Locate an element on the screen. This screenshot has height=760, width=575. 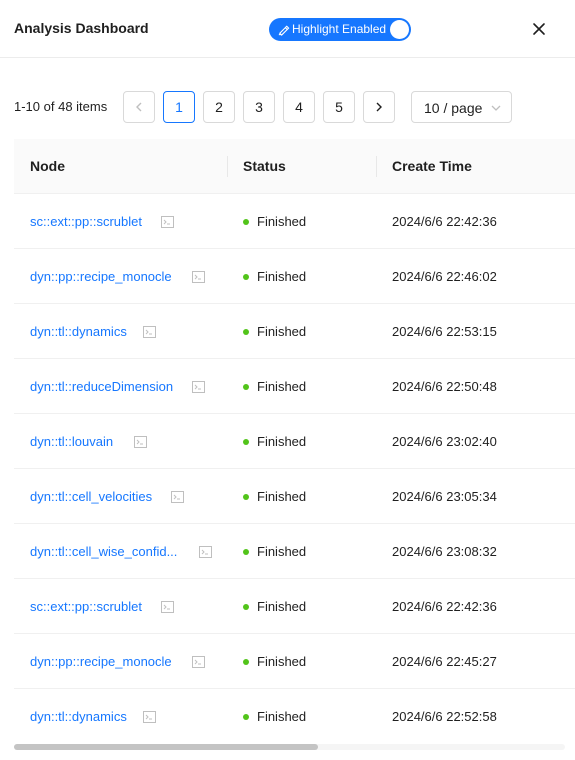
prev-page-button is located at coordinates (139, 107).